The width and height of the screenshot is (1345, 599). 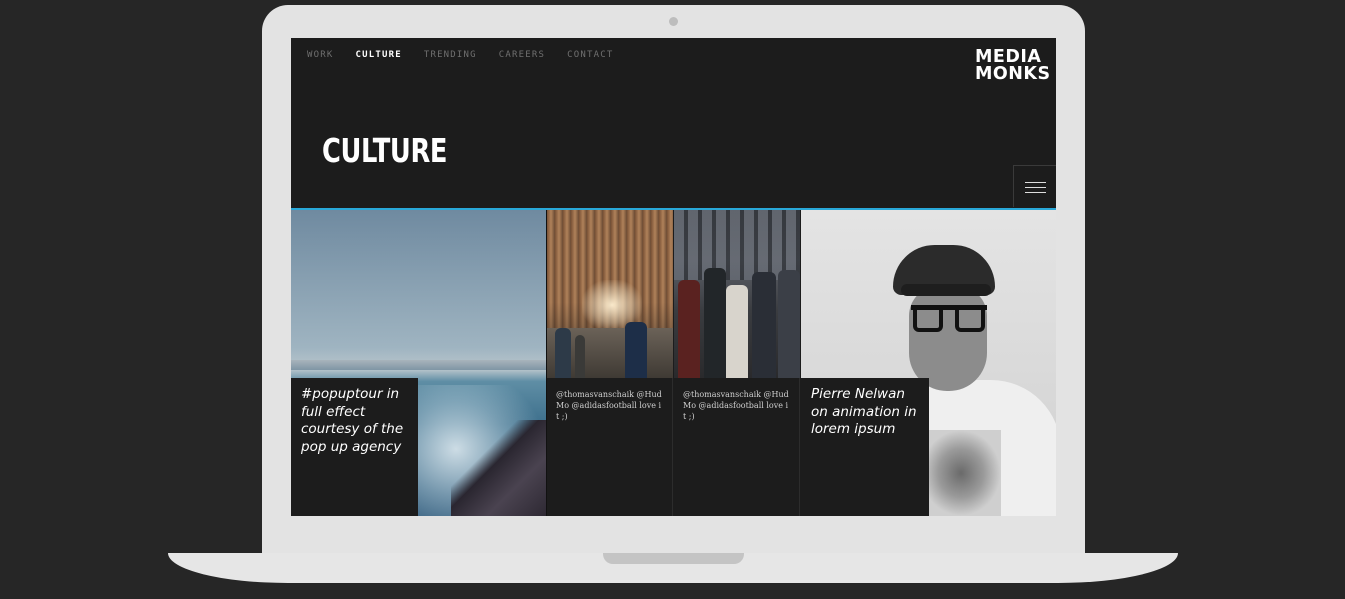 I want to click on nav-trending: TRENDING, so click(x=450, y=55).